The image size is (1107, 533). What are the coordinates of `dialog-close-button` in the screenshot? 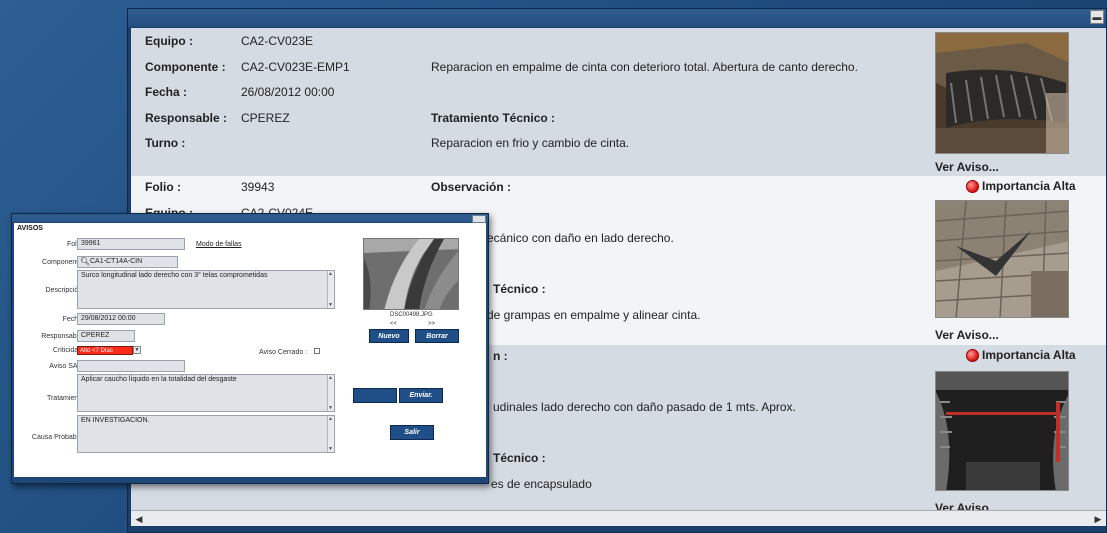 It's located at (479, 219).